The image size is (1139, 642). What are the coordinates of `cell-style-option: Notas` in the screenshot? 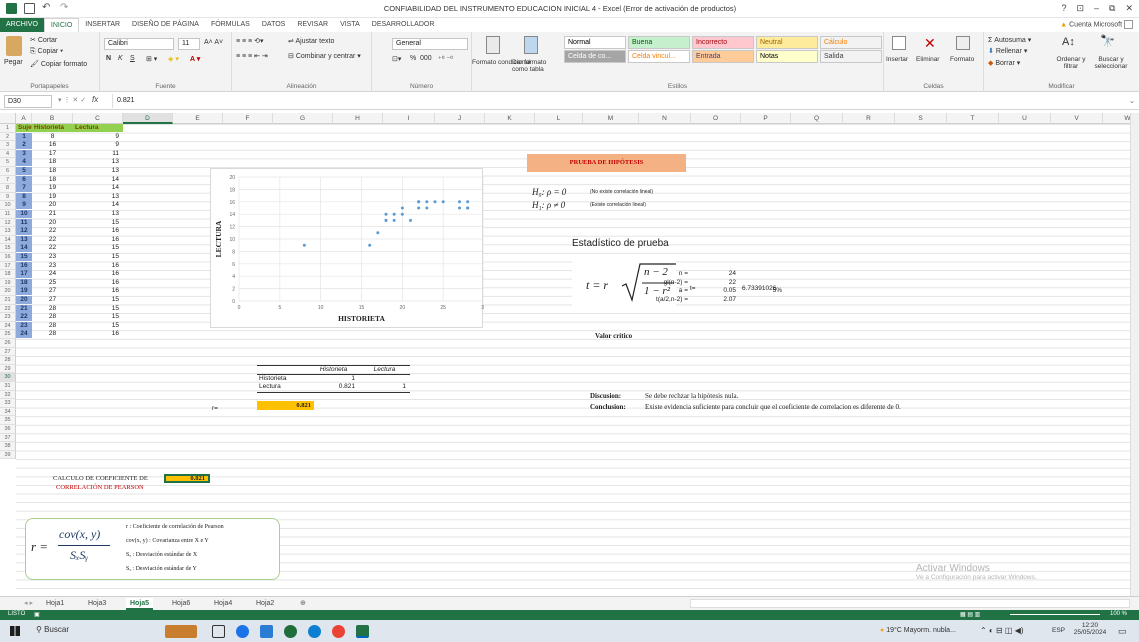 It's located at (787, 56).